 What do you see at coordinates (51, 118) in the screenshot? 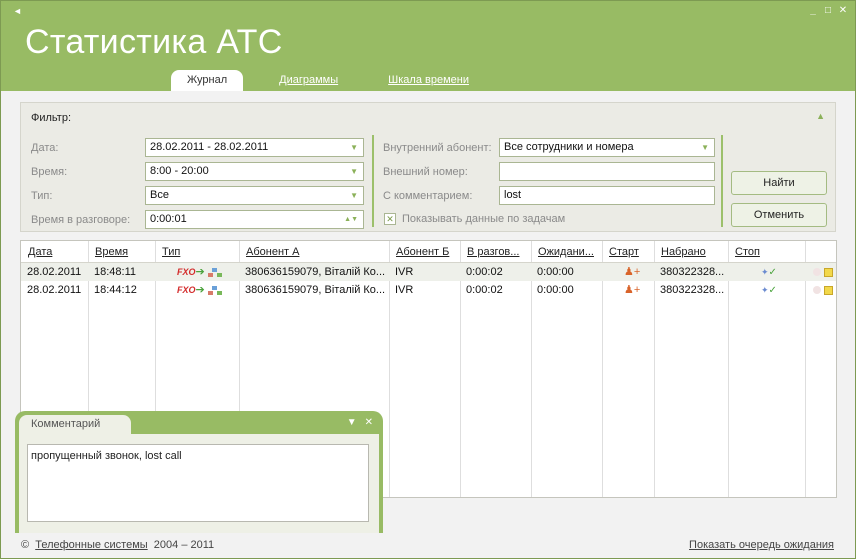
I see `filter-heading: Фильтр:` at bounding box center [51, 118].